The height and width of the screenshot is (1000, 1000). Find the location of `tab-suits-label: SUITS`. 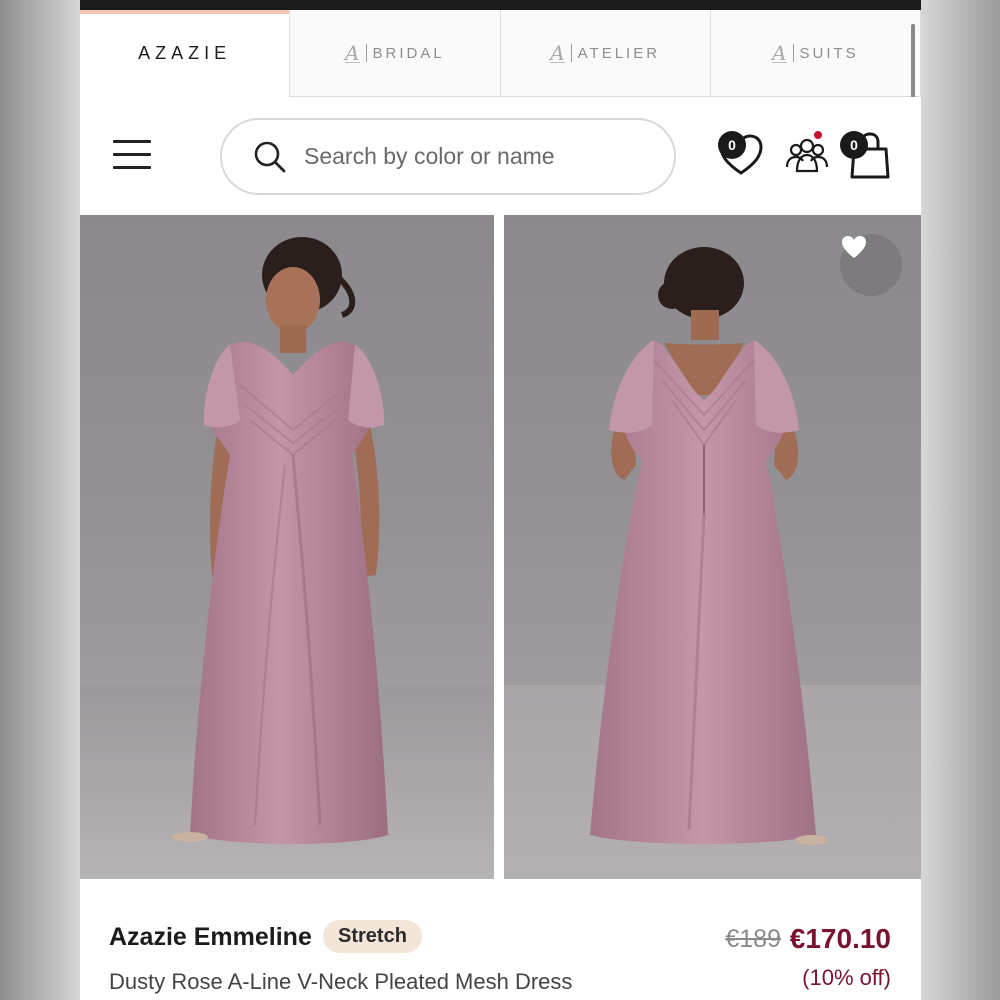

tab-suits-label: SUITS is located at coordinates (829, 53).